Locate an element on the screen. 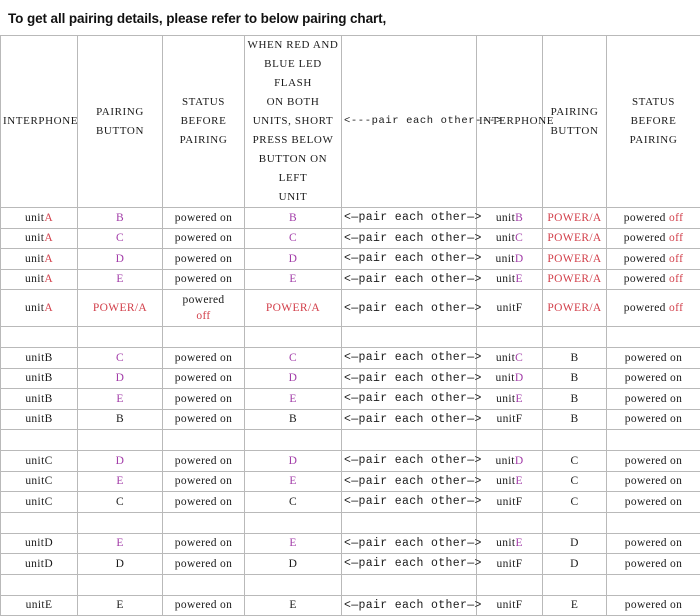 This screenshot has height=616, width=700. header-pairing-button-left: PAIRINGBUTTON is located at coordinates (120, 122).